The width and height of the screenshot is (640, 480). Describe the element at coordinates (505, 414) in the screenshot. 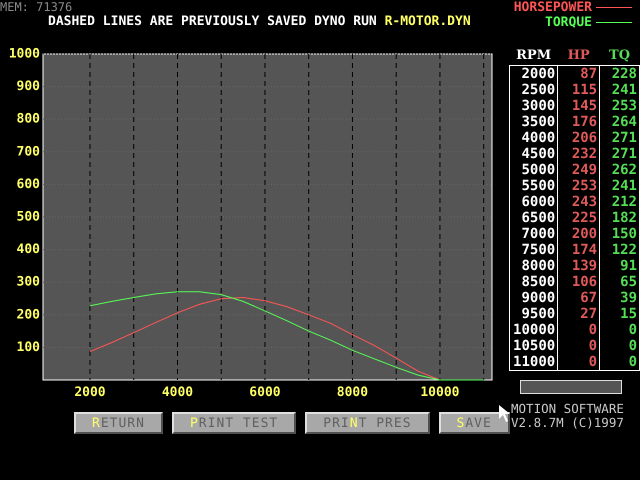

I see `mouse-pointer-icon` at that location.